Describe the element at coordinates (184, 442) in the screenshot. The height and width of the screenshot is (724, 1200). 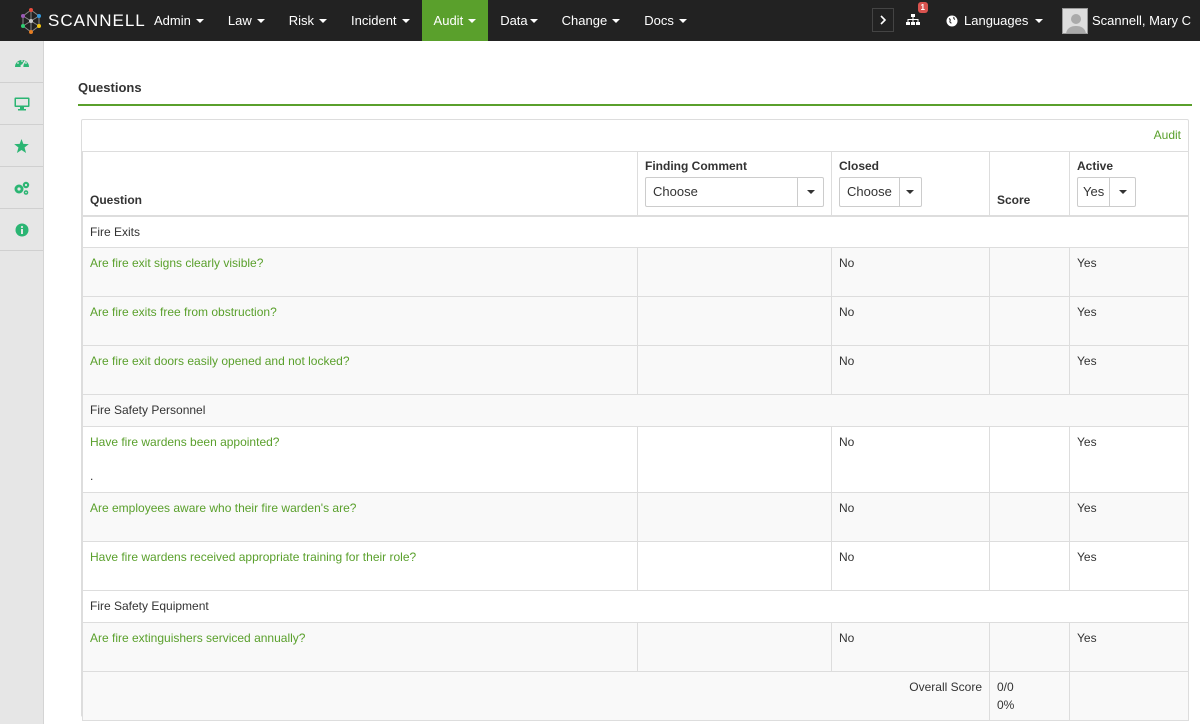
I see `question-link: Have fire wardens been appointed?` at that location.